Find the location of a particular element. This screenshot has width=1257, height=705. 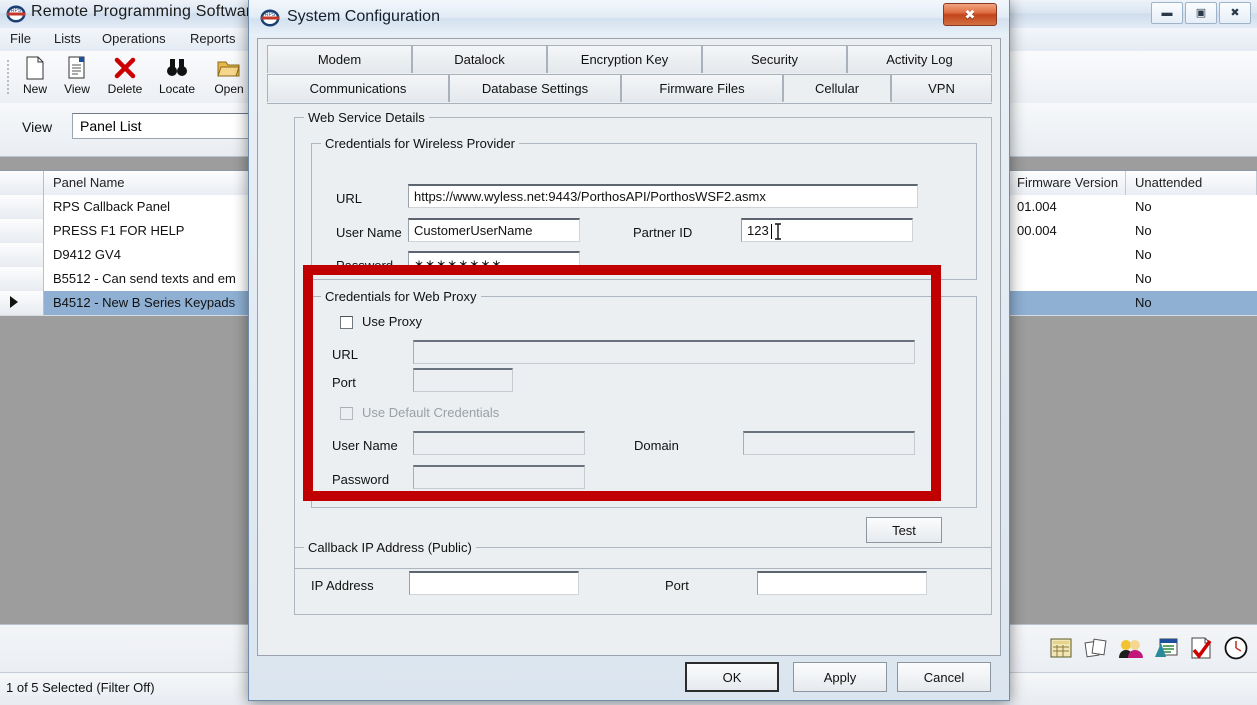

proxy-username-input is located at coordinates (499, 443).